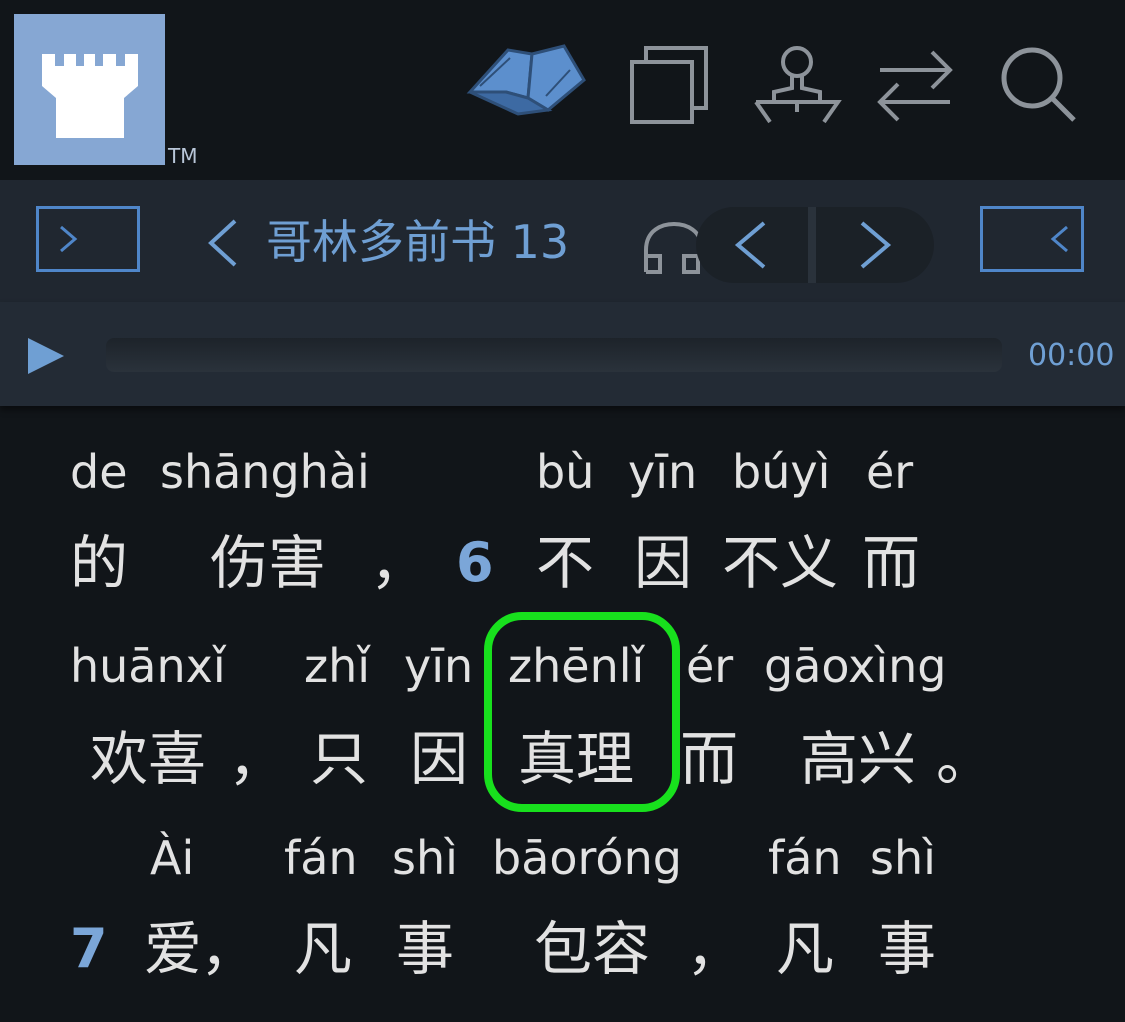 This screenshot has height=1022, width=1125. Describe the element at coordinates (89, 949) in the screenshot. I see `verse-number: 7` at that location.